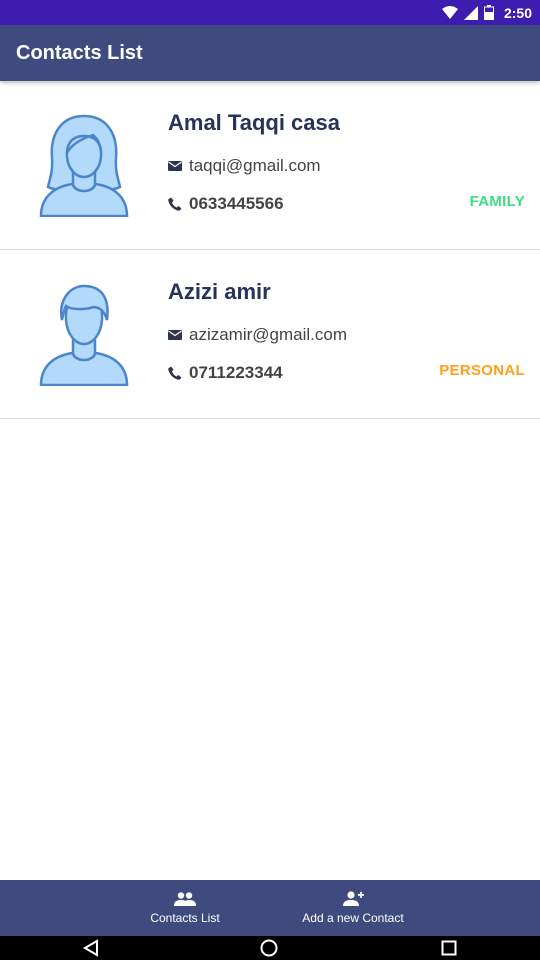 Image resolution: width=540 pixels, height=960 pixels. I want to click on male-avatar-icon, so click(84, 335).